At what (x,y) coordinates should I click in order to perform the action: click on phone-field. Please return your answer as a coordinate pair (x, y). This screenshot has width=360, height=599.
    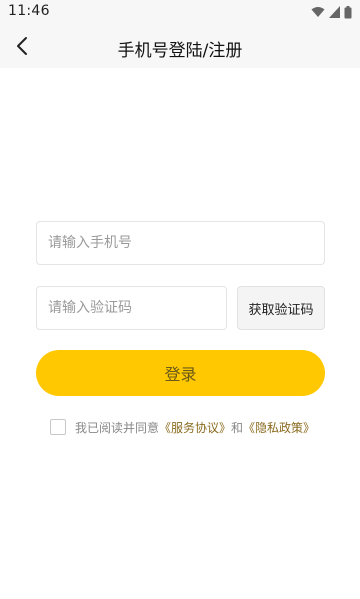
    Looking at the image, I should click on (180, 243).